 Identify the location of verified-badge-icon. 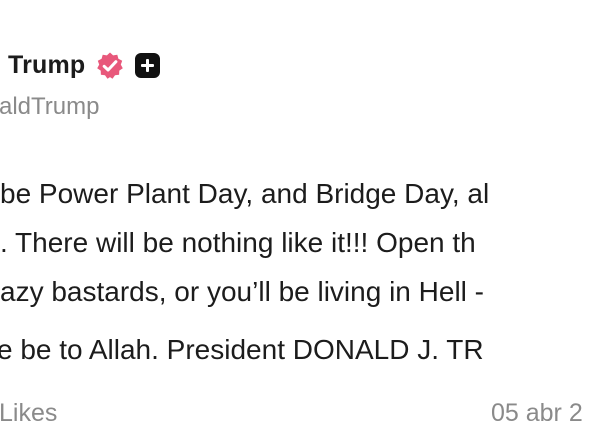
(110, 65).